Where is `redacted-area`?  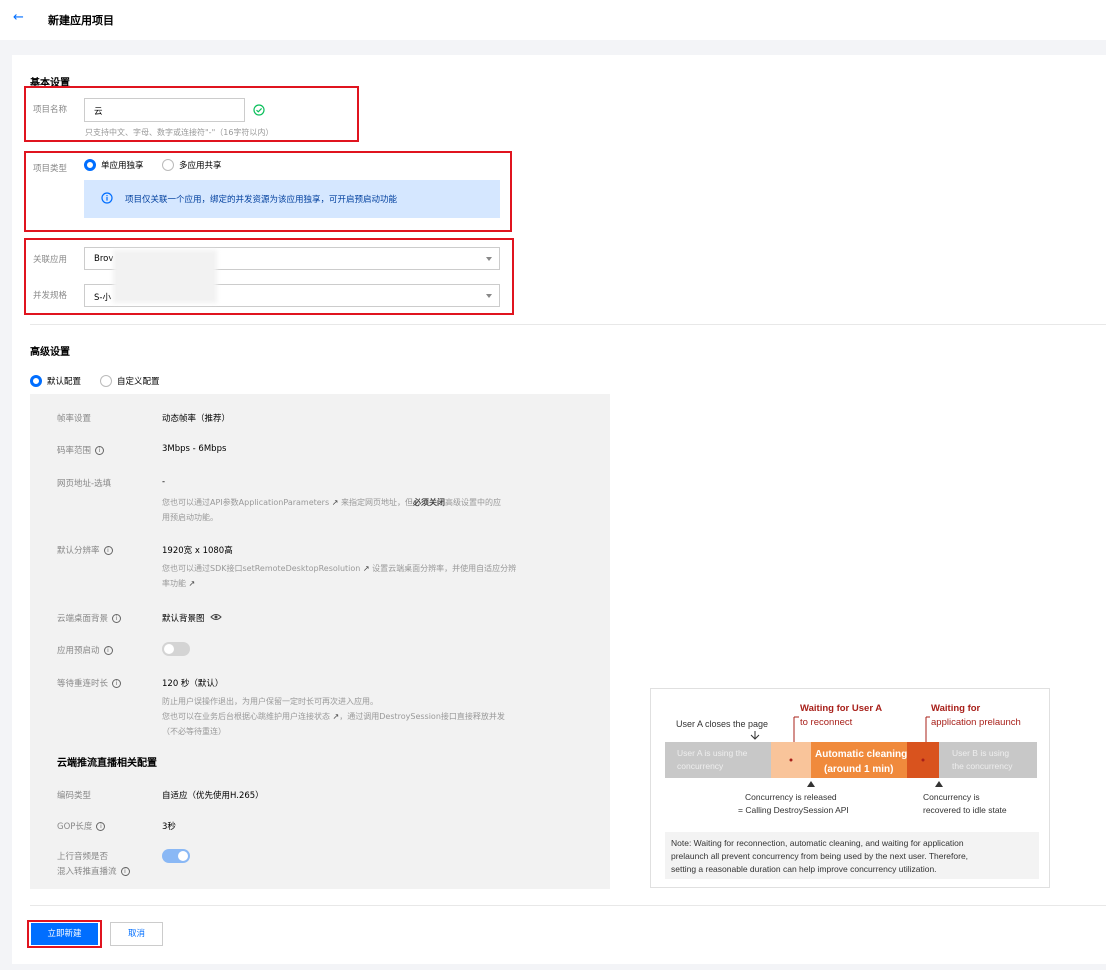 redacted-area is located at coordinates (165, 276).